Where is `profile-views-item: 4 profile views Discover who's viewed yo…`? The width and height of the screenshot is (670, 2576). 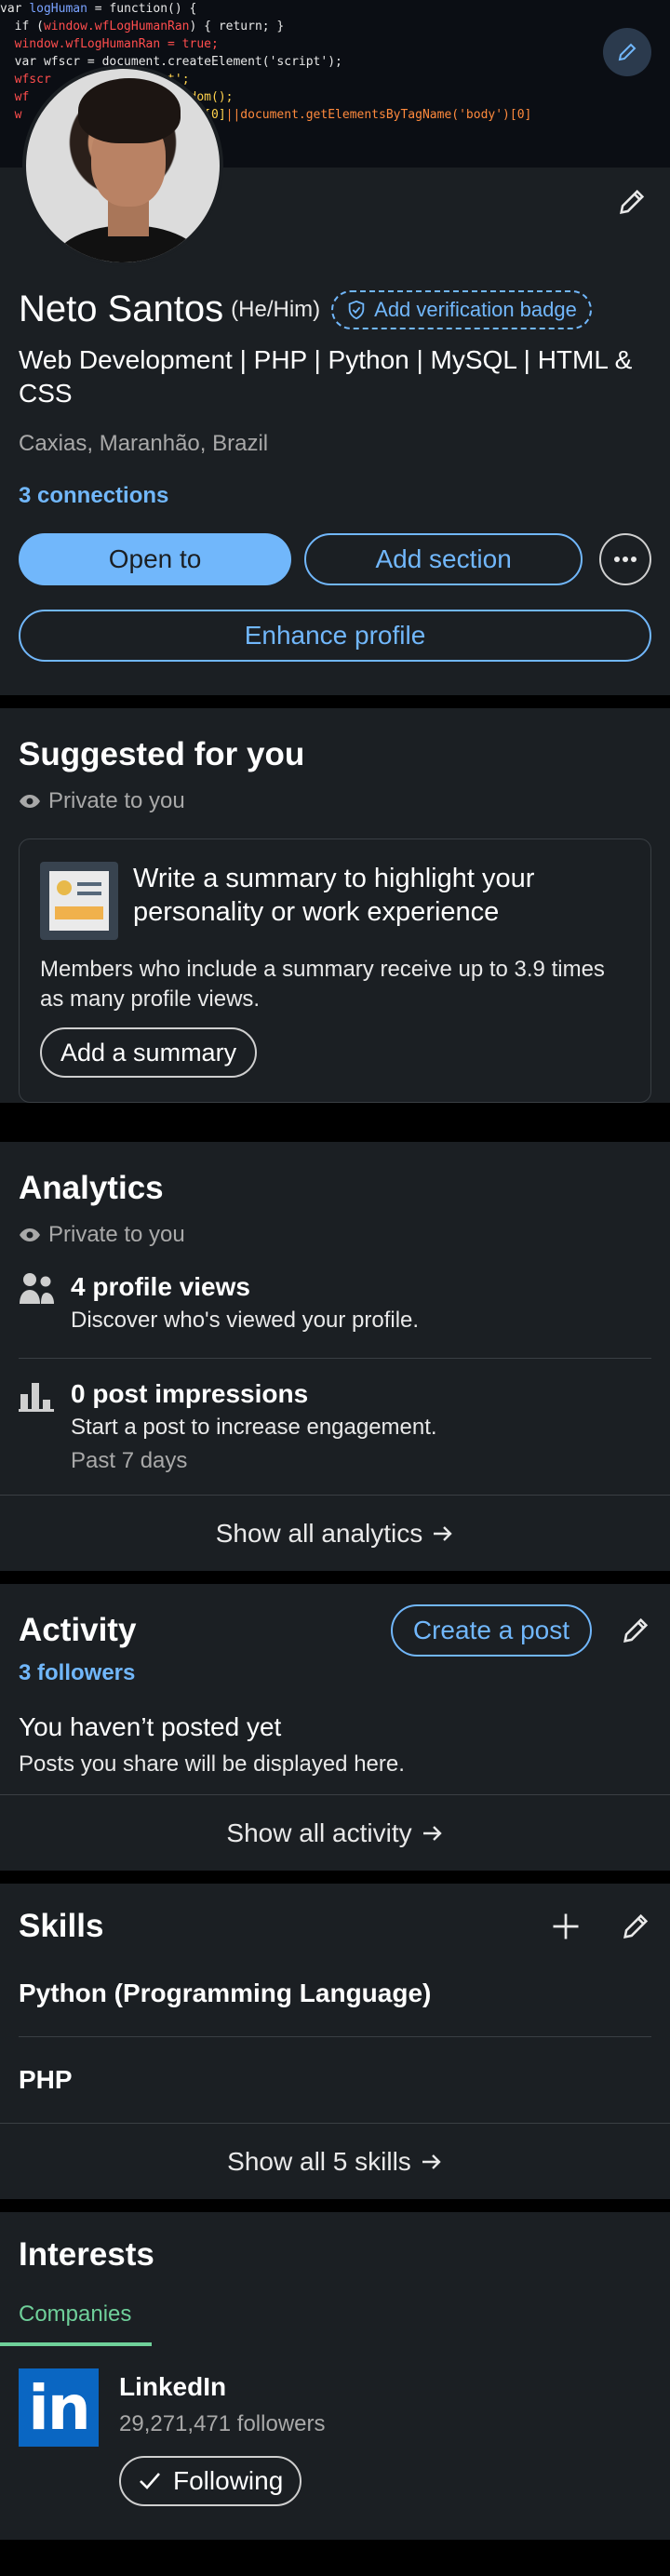
profile-views-item: 4 profile views Discover who's viewed yo… is located at coordinates (335, 1315).